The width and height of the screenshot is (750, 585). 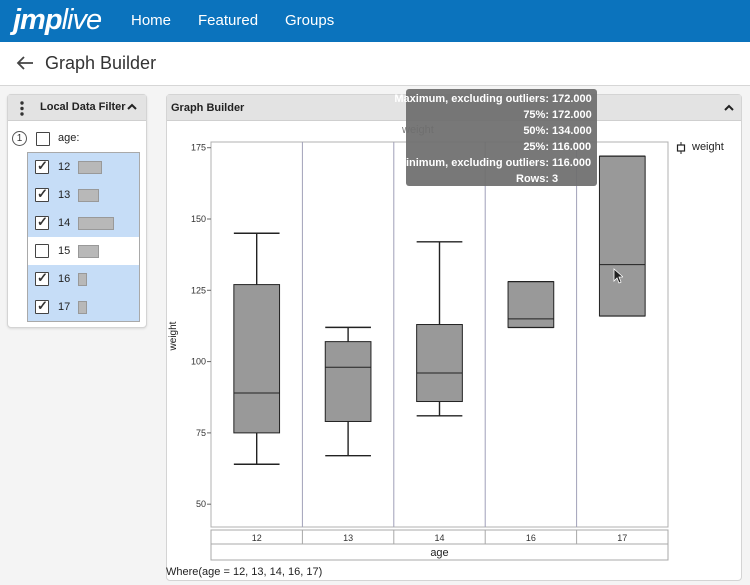 I want to click on tooltip-row: Minimum, excluding outliers: 116.000, so click(x=497, y=164).